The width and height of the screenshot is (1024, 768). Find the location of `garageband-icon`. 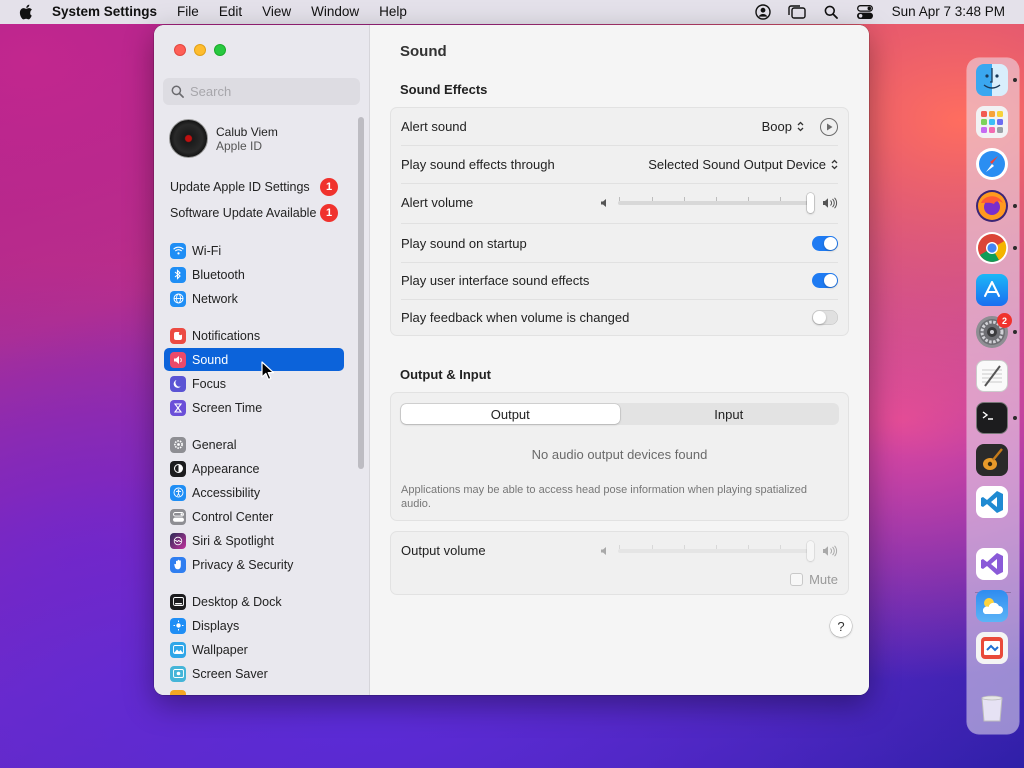

garageband-icon is located at coordinates (992, 460).